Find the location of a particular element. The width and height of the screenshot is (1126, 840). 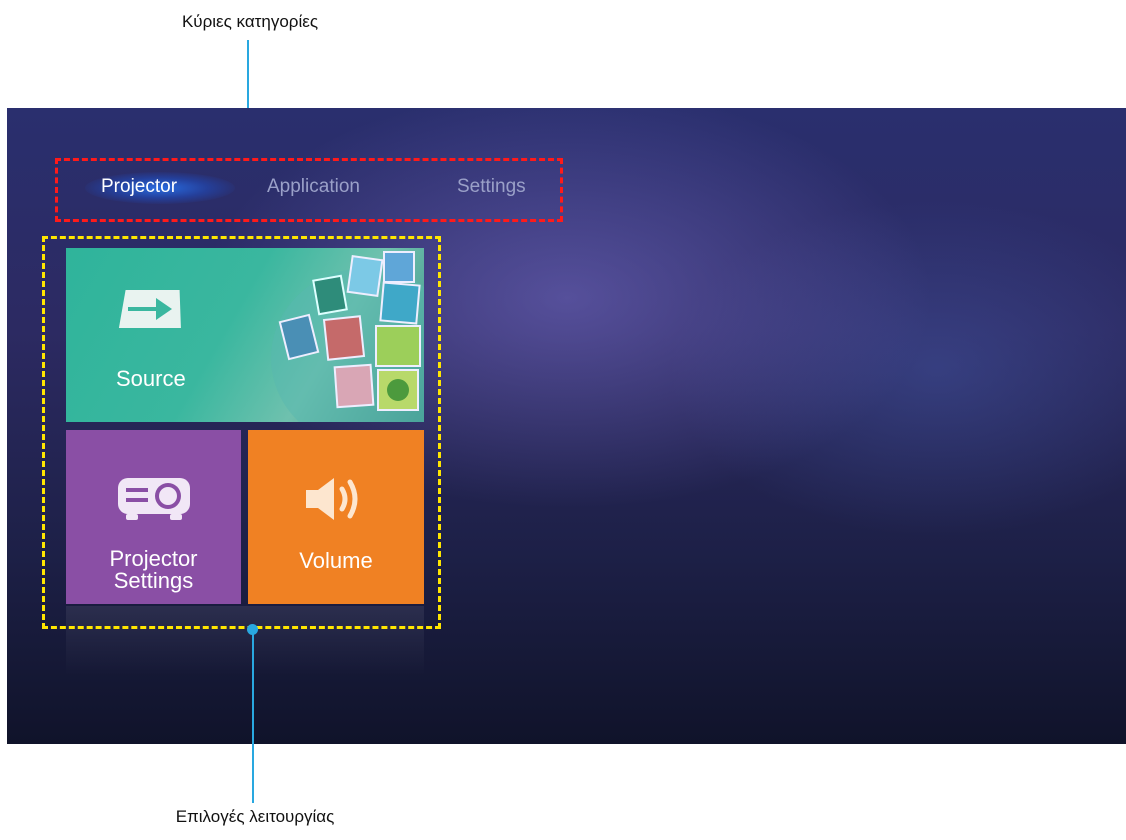

main-categories-highlight-box is located at coordinates (309, 190).